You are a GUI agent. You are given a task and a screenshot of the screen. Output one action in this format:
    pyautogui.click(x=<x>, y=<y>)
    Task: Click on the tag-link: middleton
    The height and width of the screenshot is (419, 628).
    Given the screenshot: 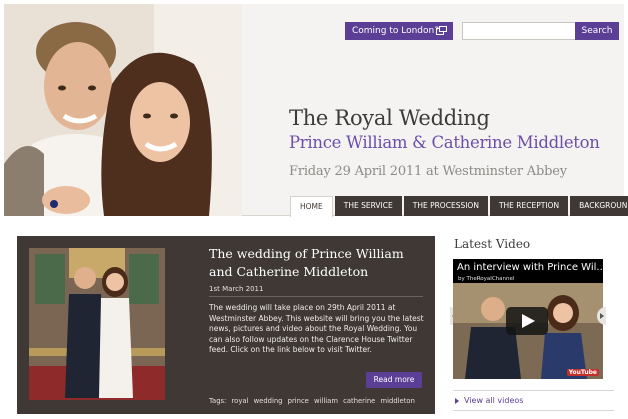 What is the action you would take?
    pyautogui.click(x=398, y=401)
    